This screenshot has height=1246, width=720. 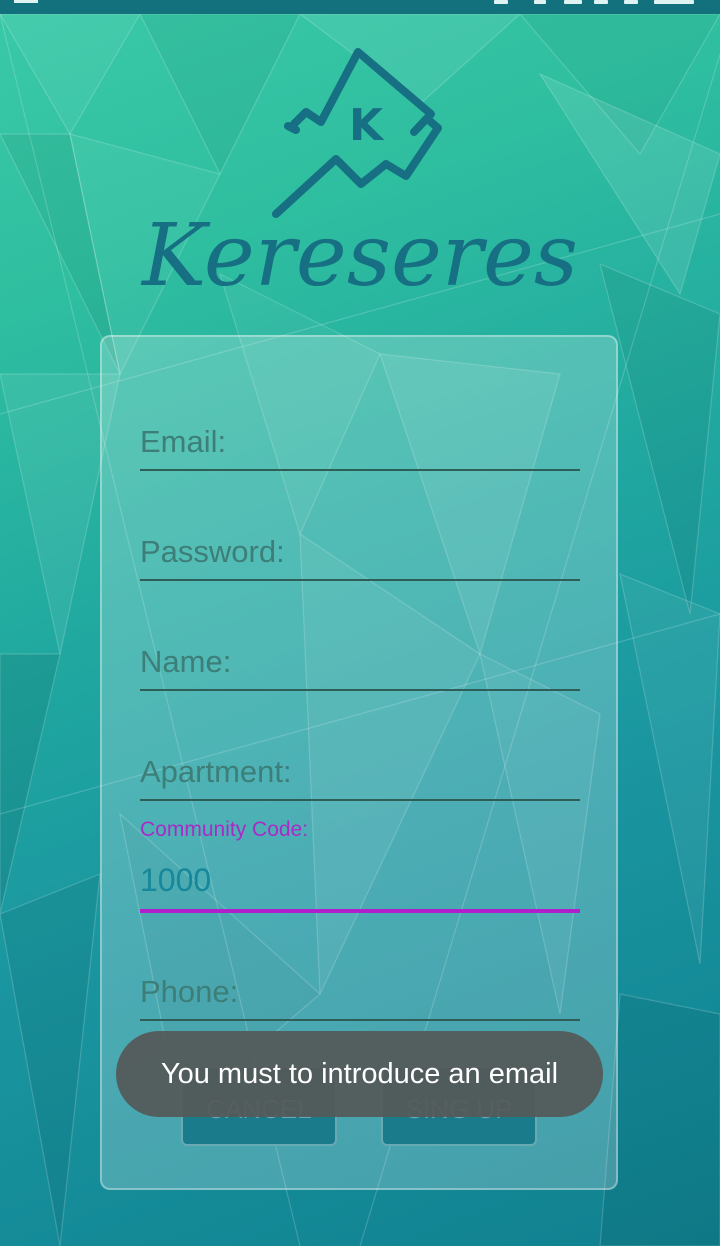 What do you see at coordinates (360, 1020) in the screenshot?
I see `phone-underline` at bounding box center [360, 1020].